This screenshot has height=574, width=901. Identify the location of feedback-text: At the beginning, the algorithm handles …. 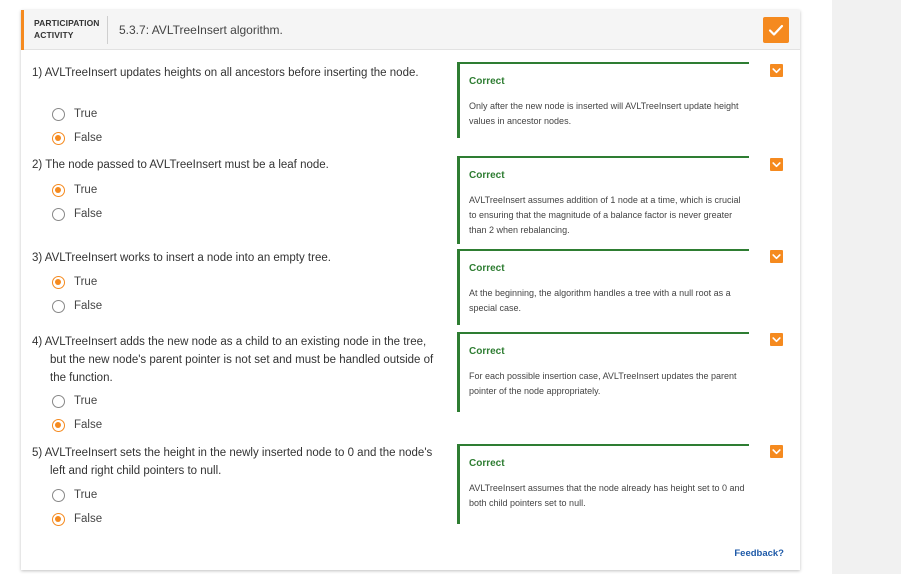
(600, 300).